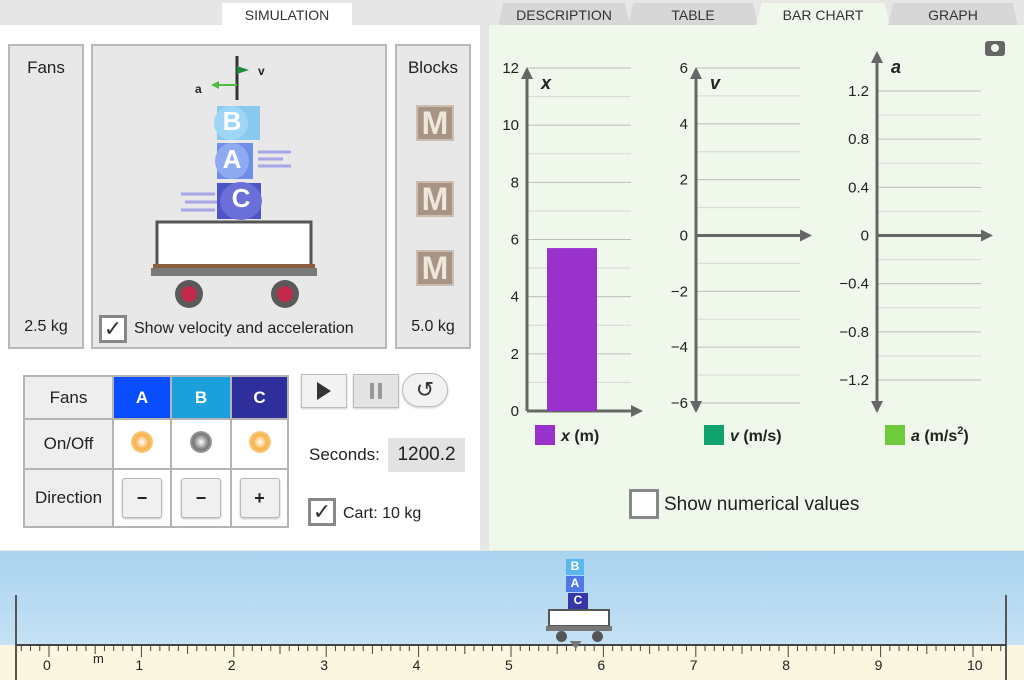 The height and width of the screenshot is (680, 1024). I want to click on tick-label: −0.4, so click(854, 284).